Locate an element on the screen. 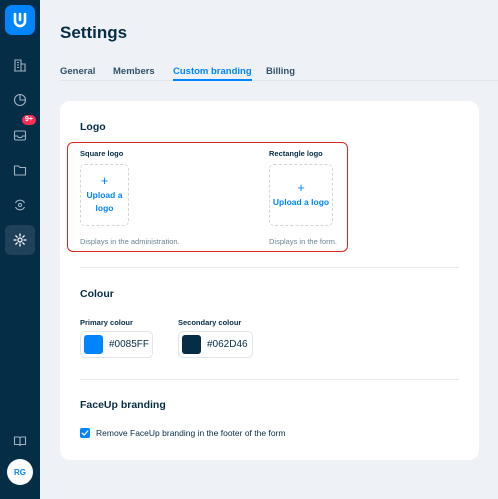 This screenshot has width=498, height=499. tab-billing: Billing is located at coordinates (280, 73).